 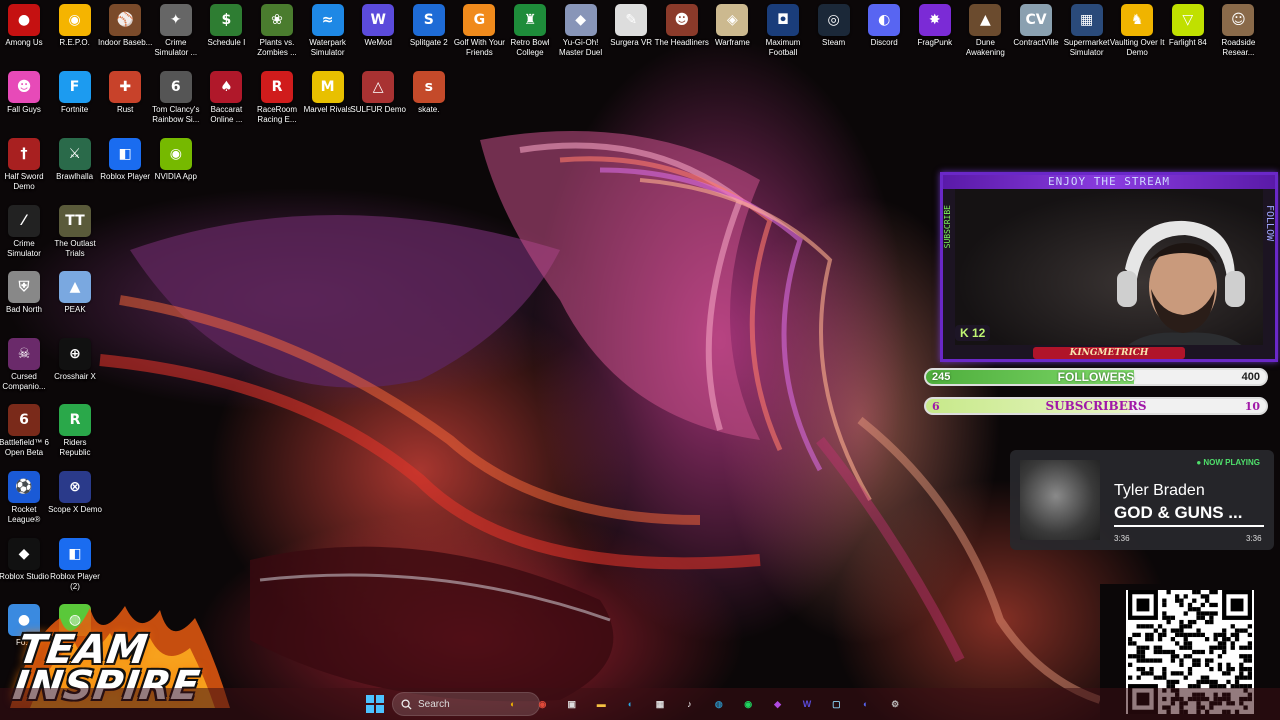 I want to click on desktop-shortcut-label: R.E.P.O., so click(x=74, y=42).